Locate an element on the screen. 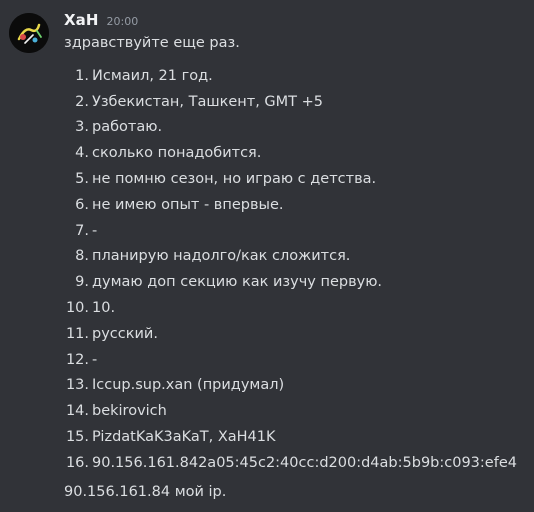  list-item-number: 2. is located at coordinates (82, 101).